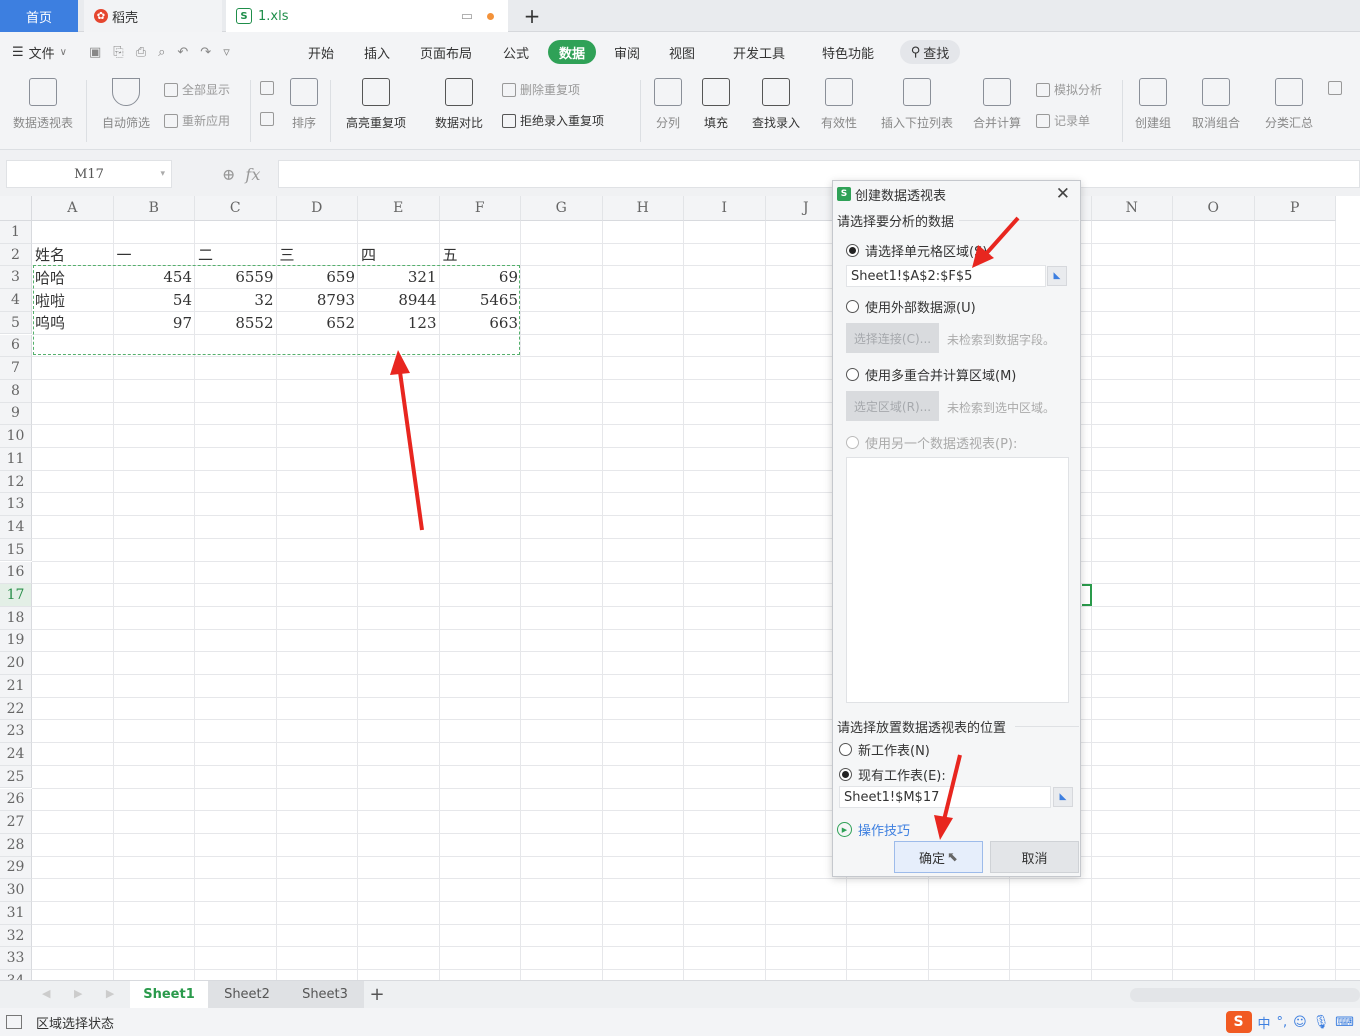 This screenshot has width=1360, height=1036. I want to click on row-header: 19, so click(16, 641).